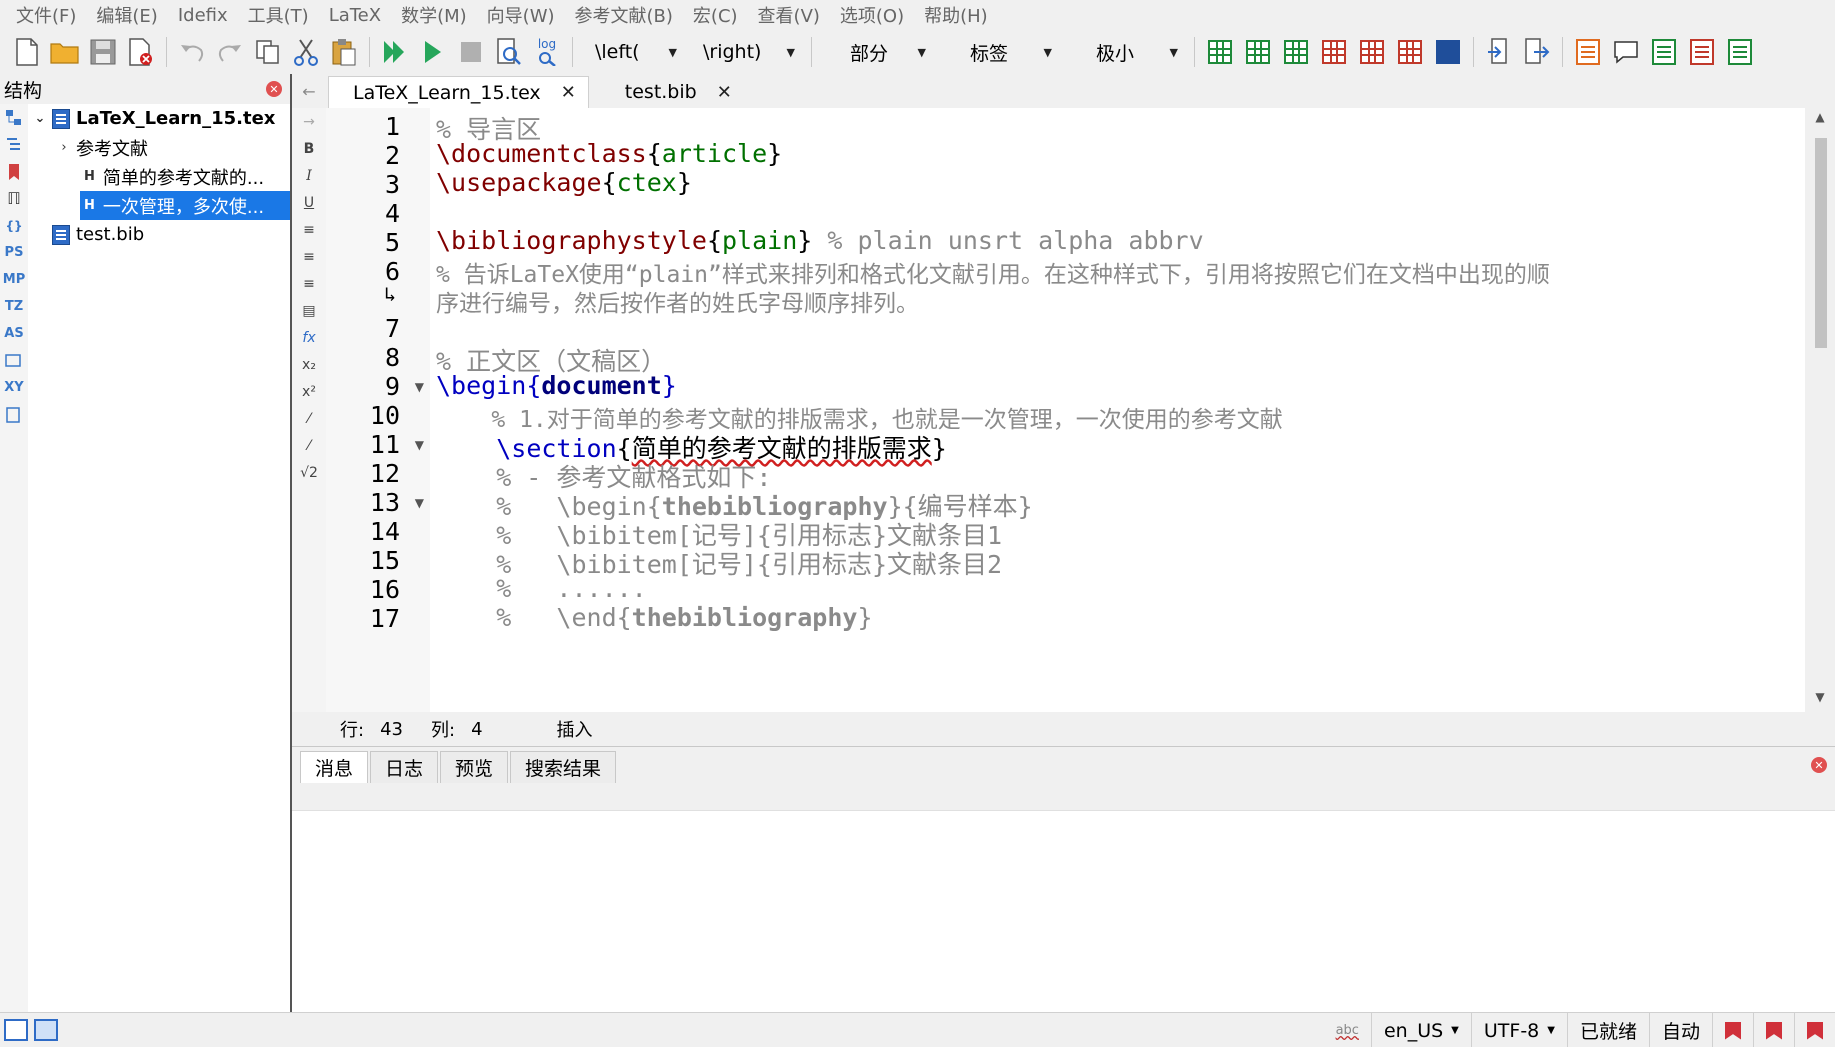 The image size is (1835, 1047). I want to click on fraction-icon: ⁄, so click(309, 418).